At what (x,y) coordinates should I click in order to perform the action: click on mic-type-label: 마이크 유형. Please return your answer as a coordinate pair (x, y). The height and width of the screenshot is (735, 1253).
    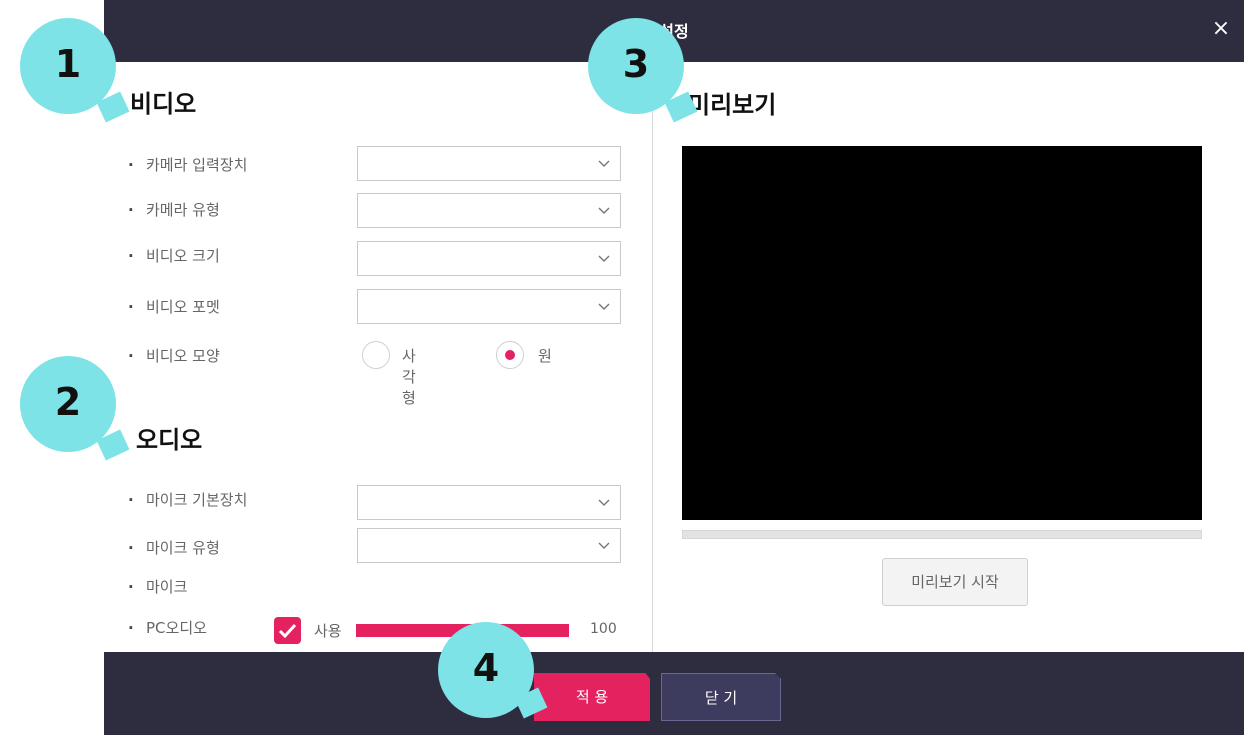
    Looking at the image, I should click on (174, 547).